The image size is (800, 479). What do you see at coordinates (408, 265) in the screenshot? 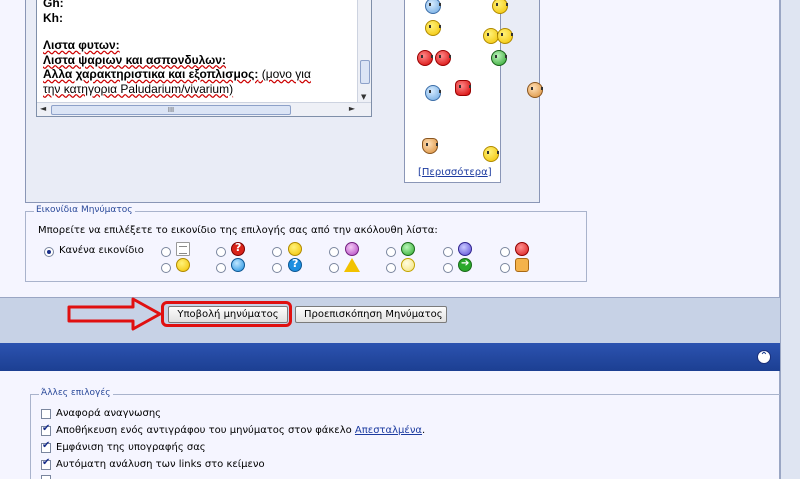
I see `lightbulb-icon` at bounding box center [408, 265].